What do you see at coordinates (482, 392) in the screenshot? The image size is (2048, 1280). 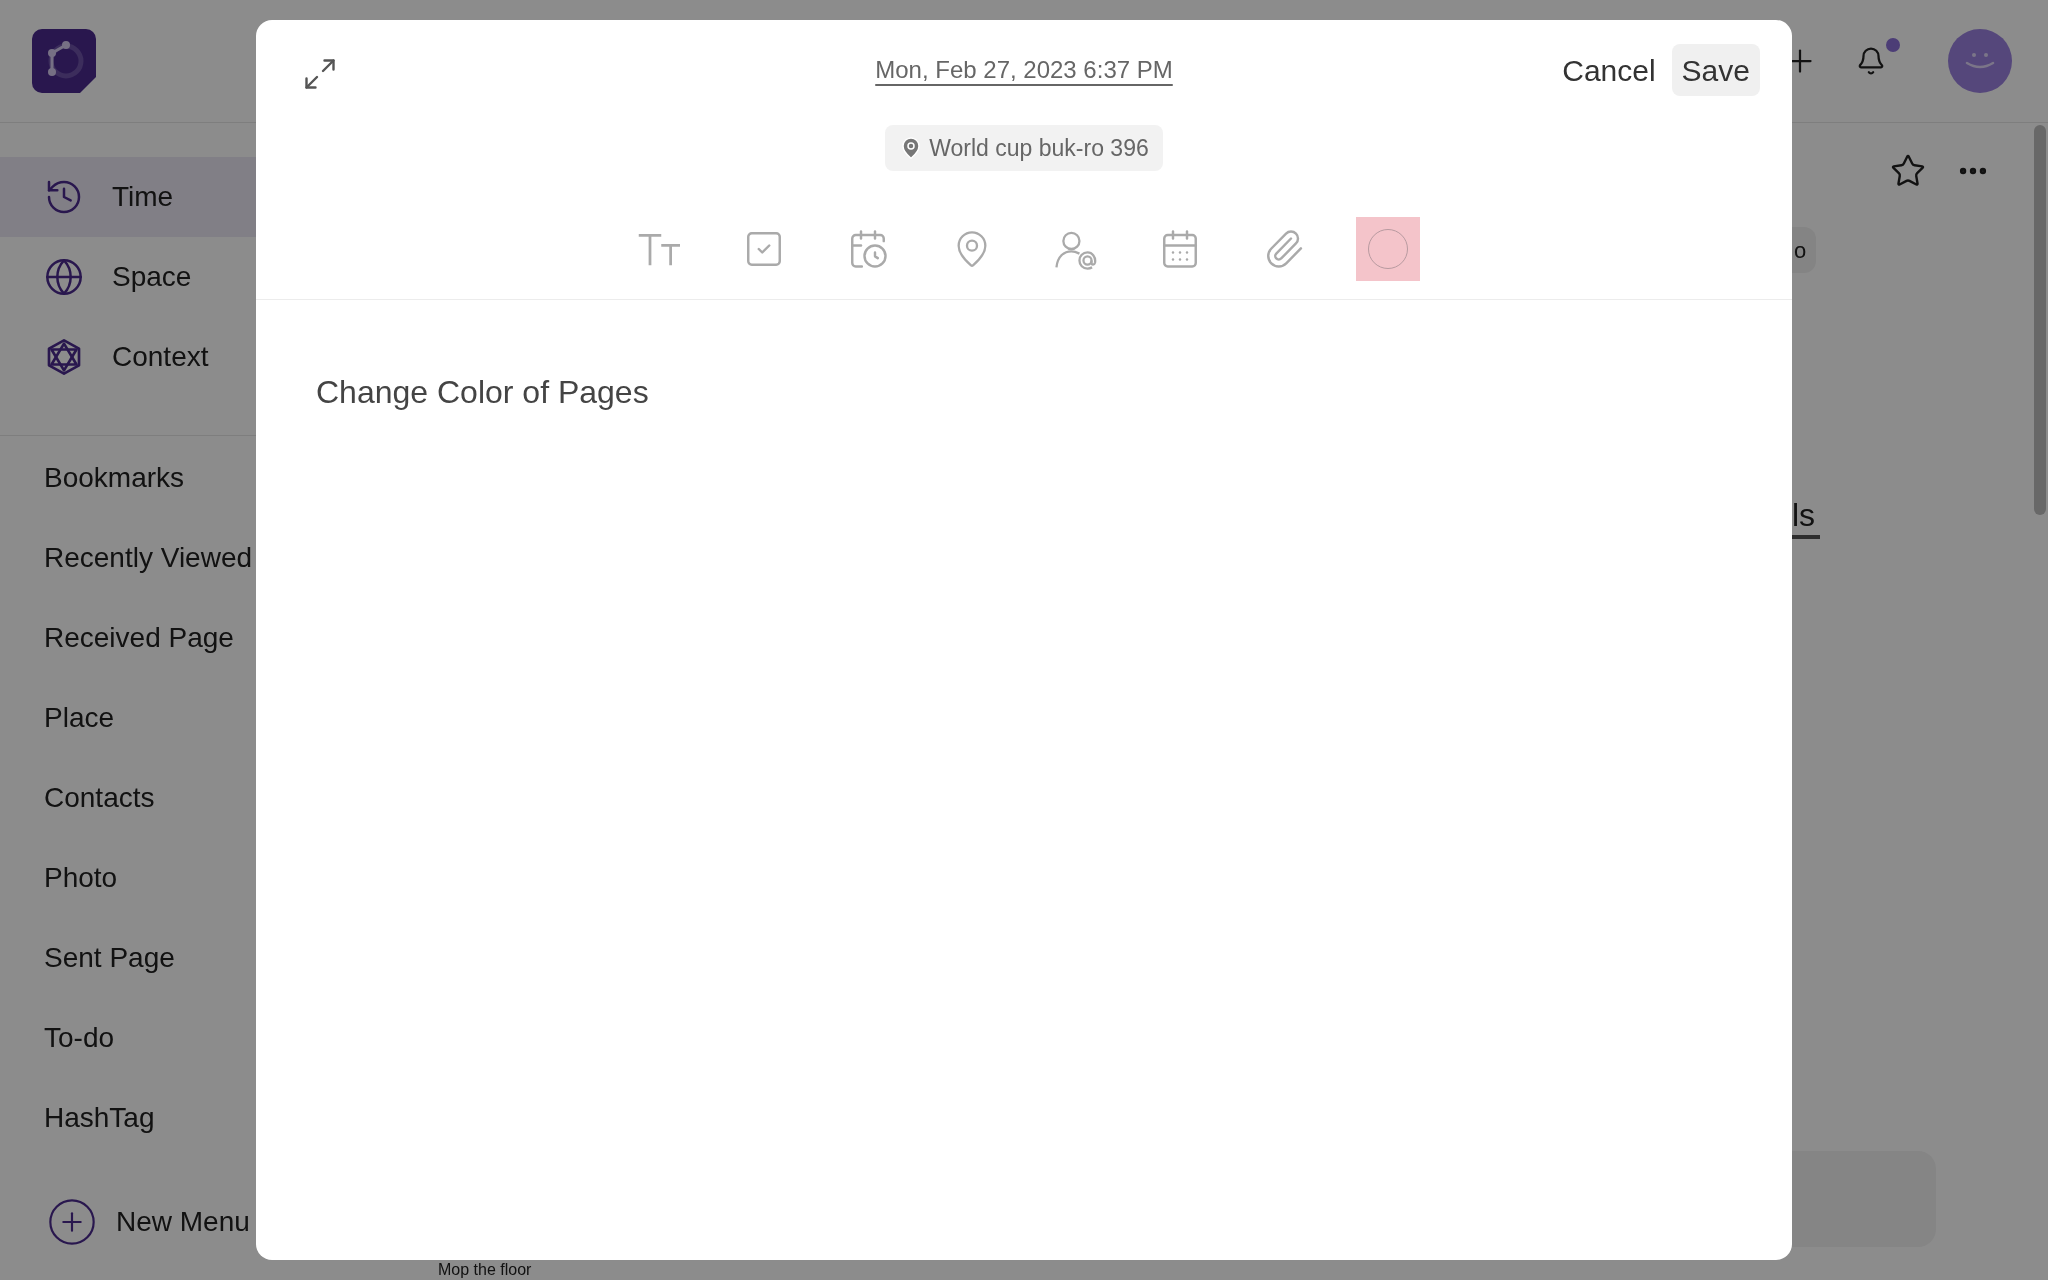 I see `note-text: Change Color of Pages` at bounding box center [482, 392].